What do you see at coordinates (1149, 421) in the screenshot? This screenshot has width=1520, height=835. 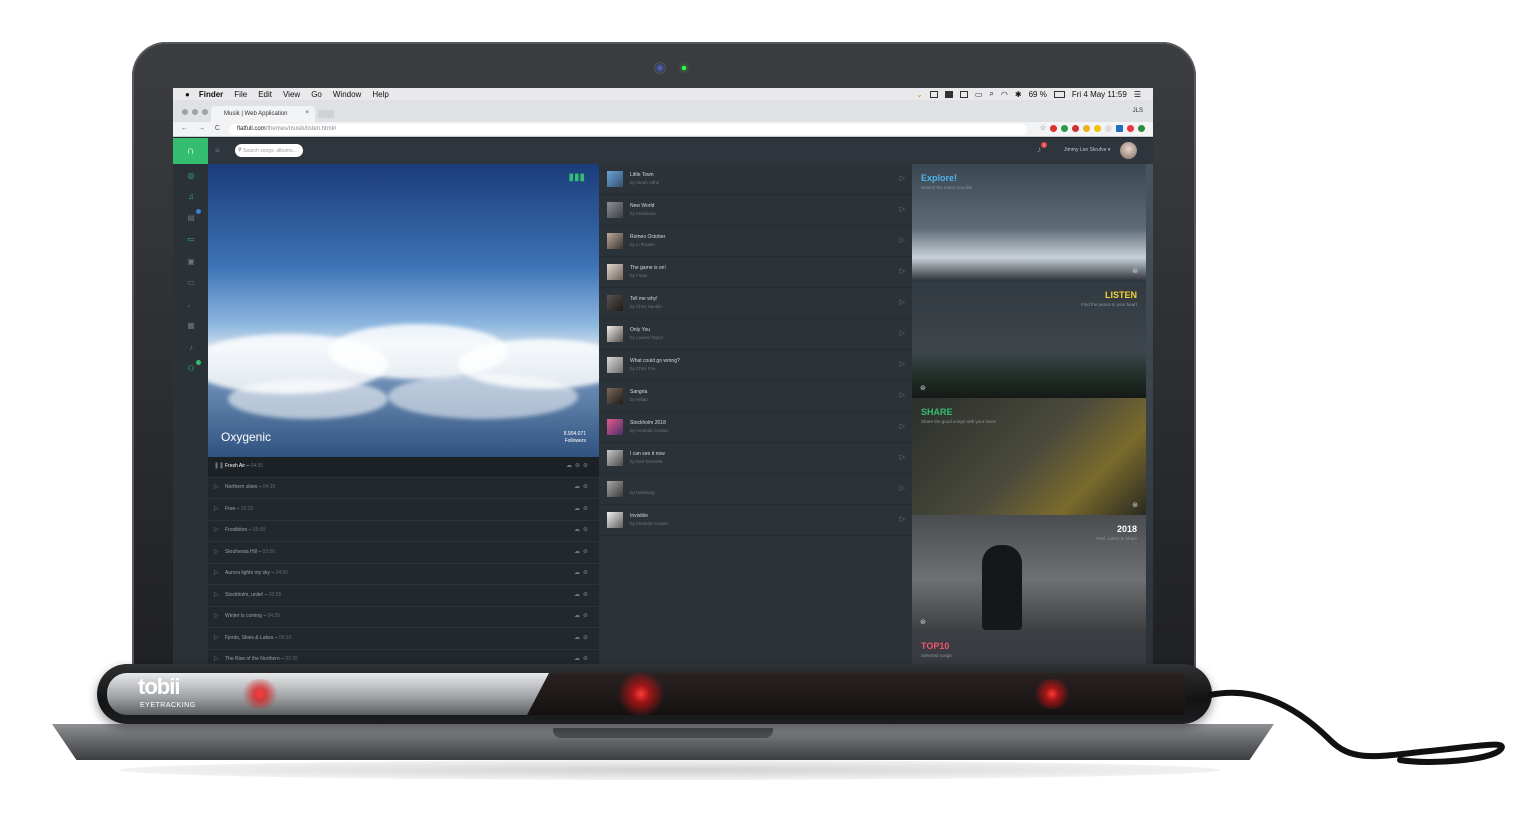 I see `scroll-strip` at bounding box center [1149, 421].